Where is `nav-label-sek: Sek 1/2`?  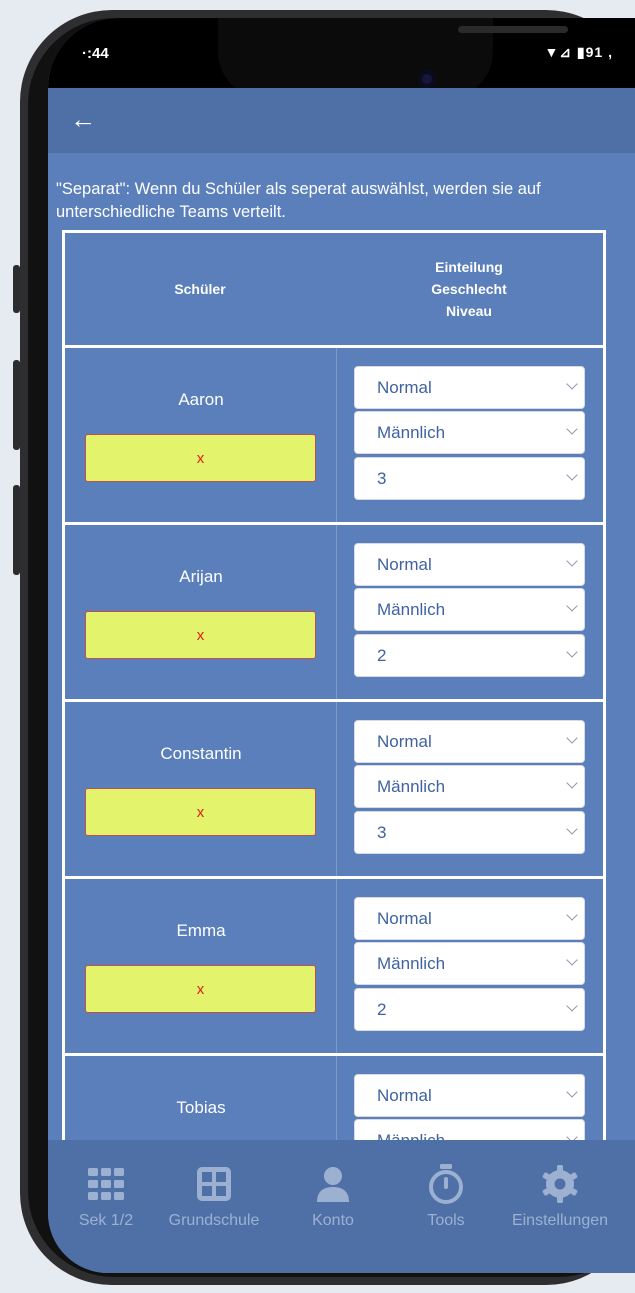
nav-label-sek: Sek 1/2 is located at coordinates (106, 1220).